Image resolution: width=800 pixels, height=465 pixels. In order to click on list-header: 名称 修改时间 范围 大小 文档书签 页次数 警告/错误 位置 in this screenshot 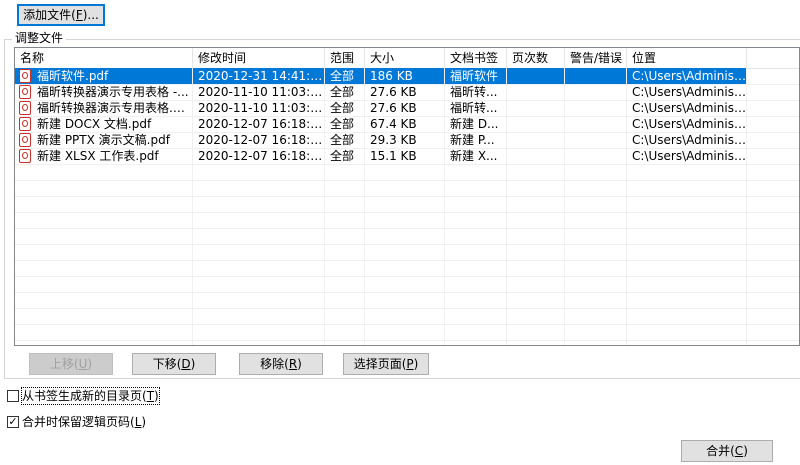, I will do `click(407, 58)`.